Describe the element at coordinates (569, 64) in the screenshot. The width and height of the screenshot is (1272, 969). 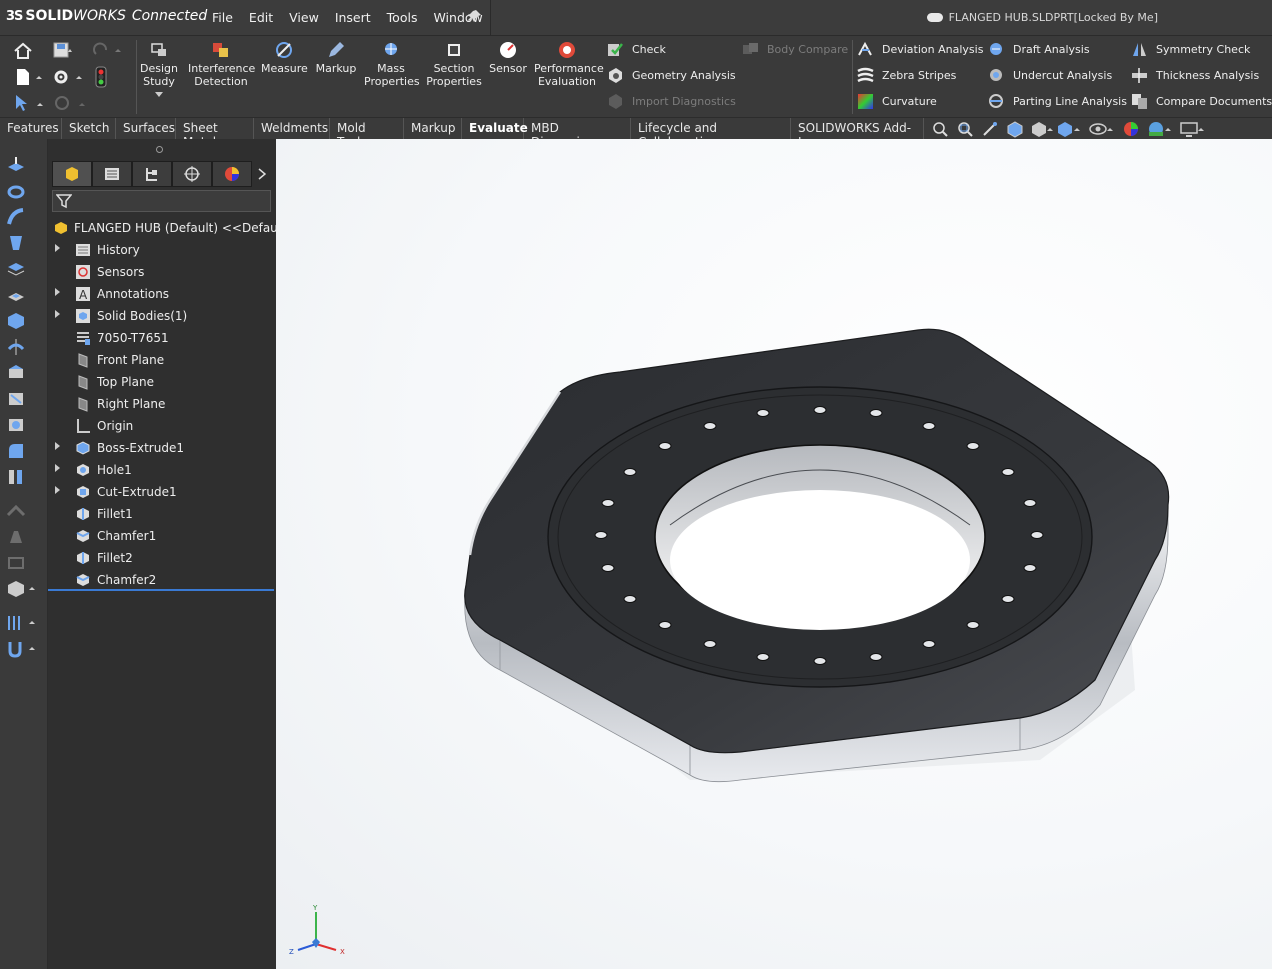
I see `performance-evaluation-button: Performance Evaluation` at that location.